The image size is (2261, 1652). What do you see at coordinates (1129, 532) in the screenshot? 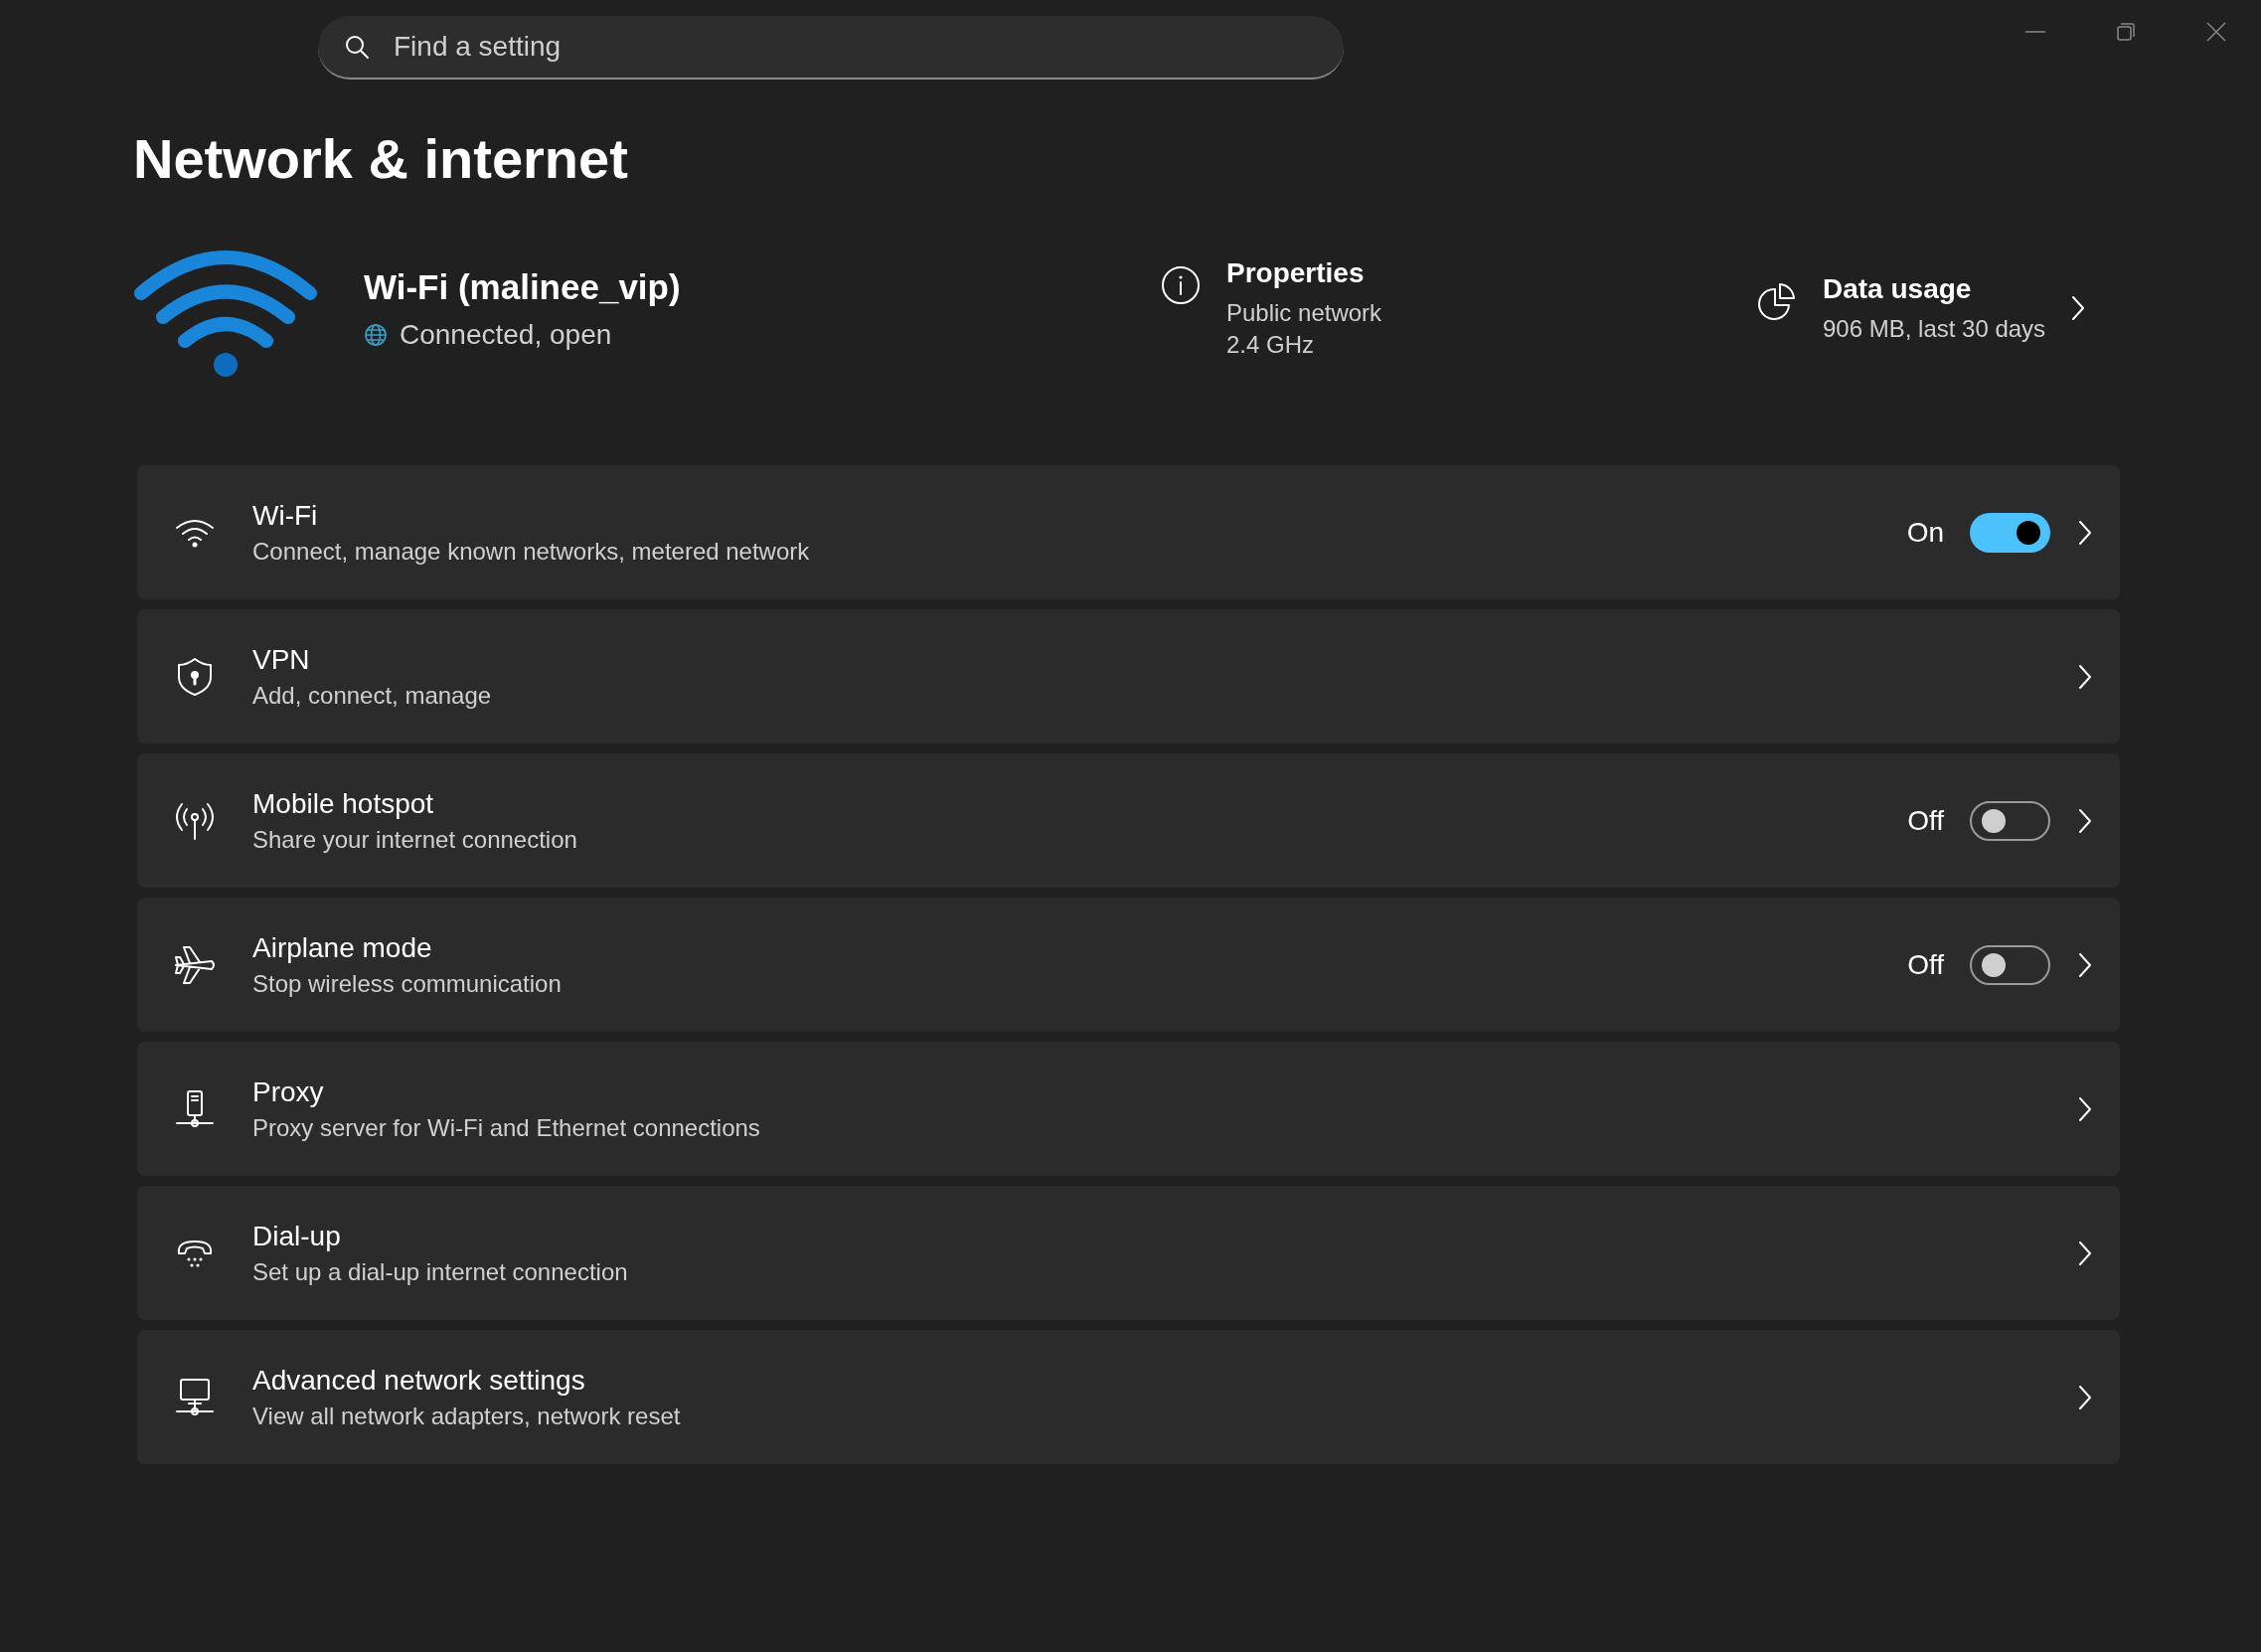
I see `settings-card: Wi-Fi Connect, manage known networks, metered network On` at bounding box center [1129, 532].